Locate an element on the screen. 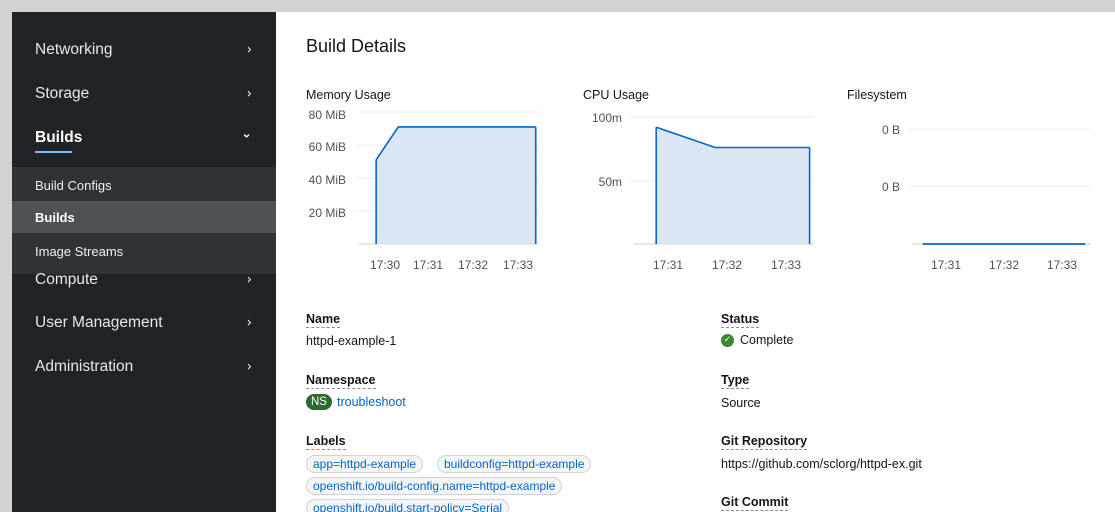 This screenshot has width=1115, height=512. check-circle-icon: ✓ is located at coordinates (727, 340).